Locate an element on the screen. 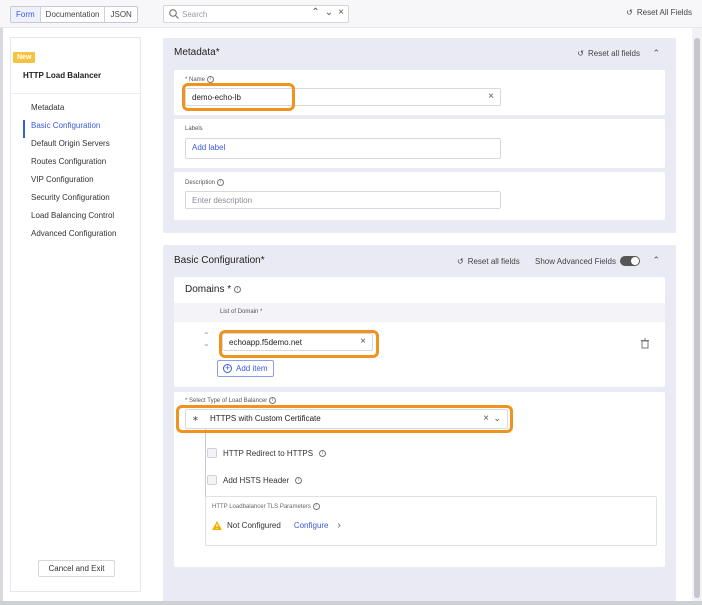 The image size is (702, 605). description-label: Description i is located at coordinates (204, 182).